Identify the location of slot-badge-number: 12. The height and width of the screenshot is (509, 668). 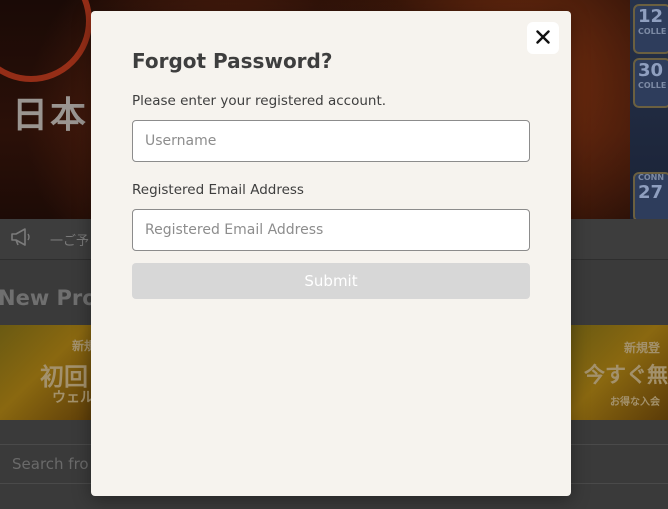
(651, 16).